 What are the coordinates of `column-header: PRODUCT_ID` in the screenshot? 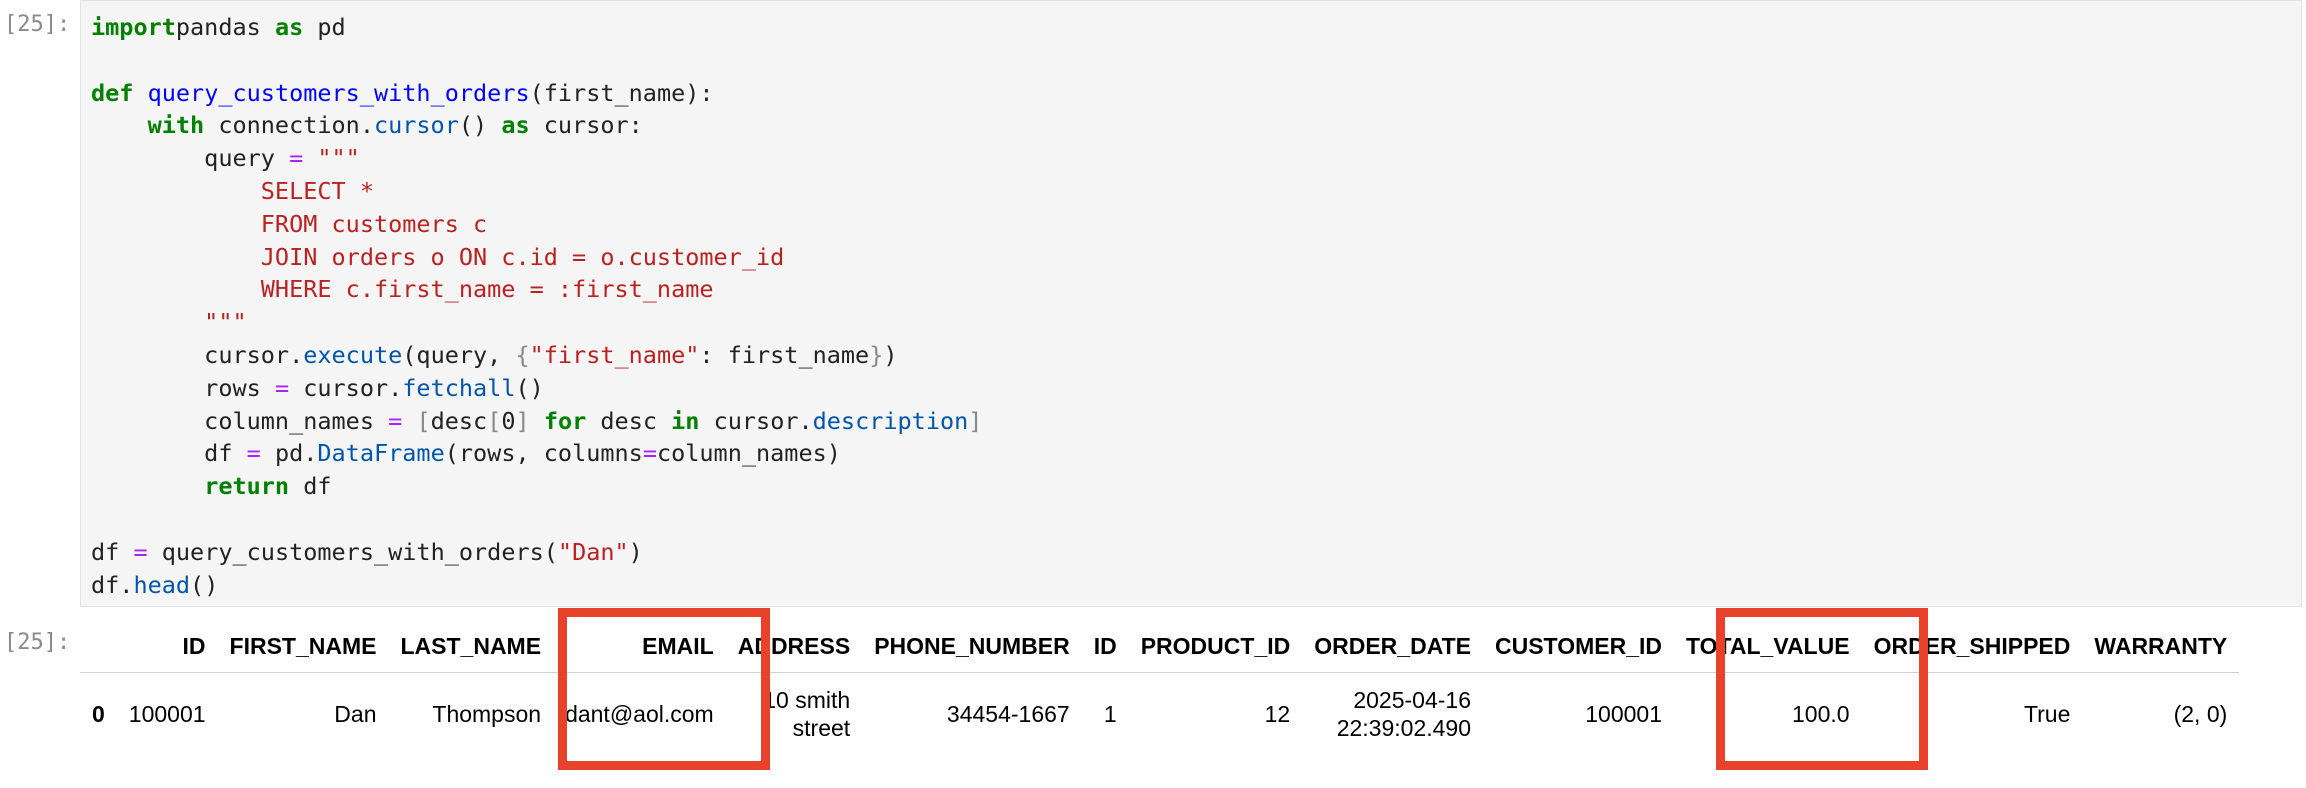 It's located at (1215, 646).